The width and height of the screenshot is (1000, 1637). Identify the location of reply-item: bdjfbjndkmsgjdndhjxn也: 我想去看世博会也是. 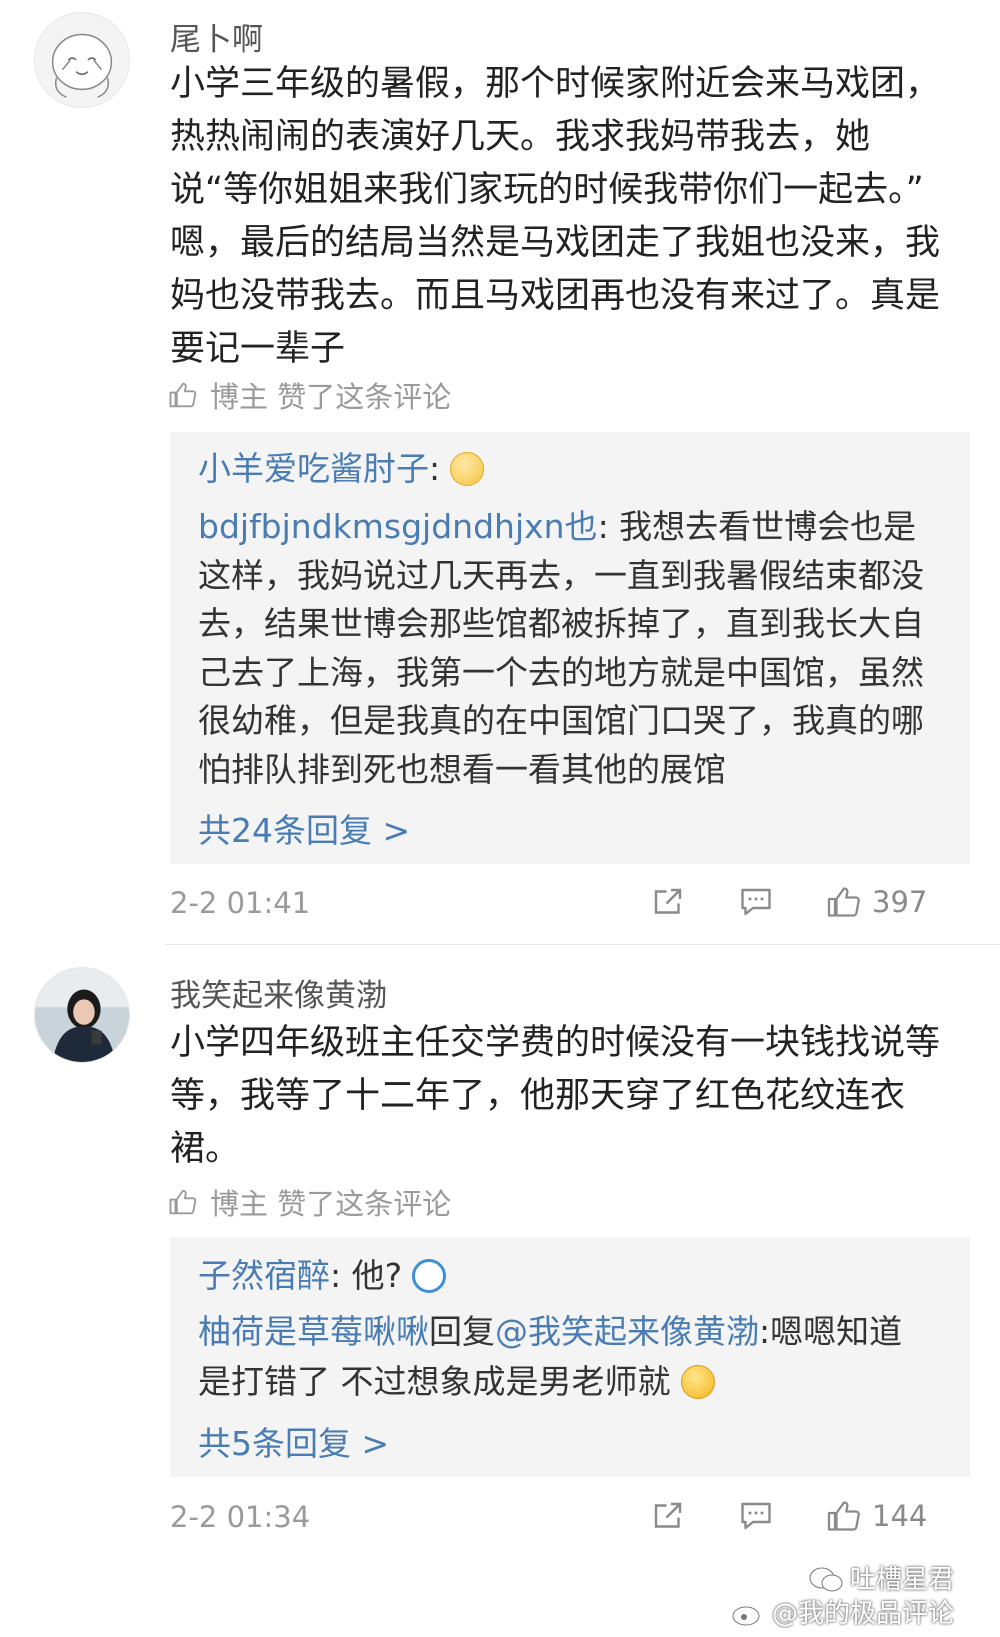
(578, 527).